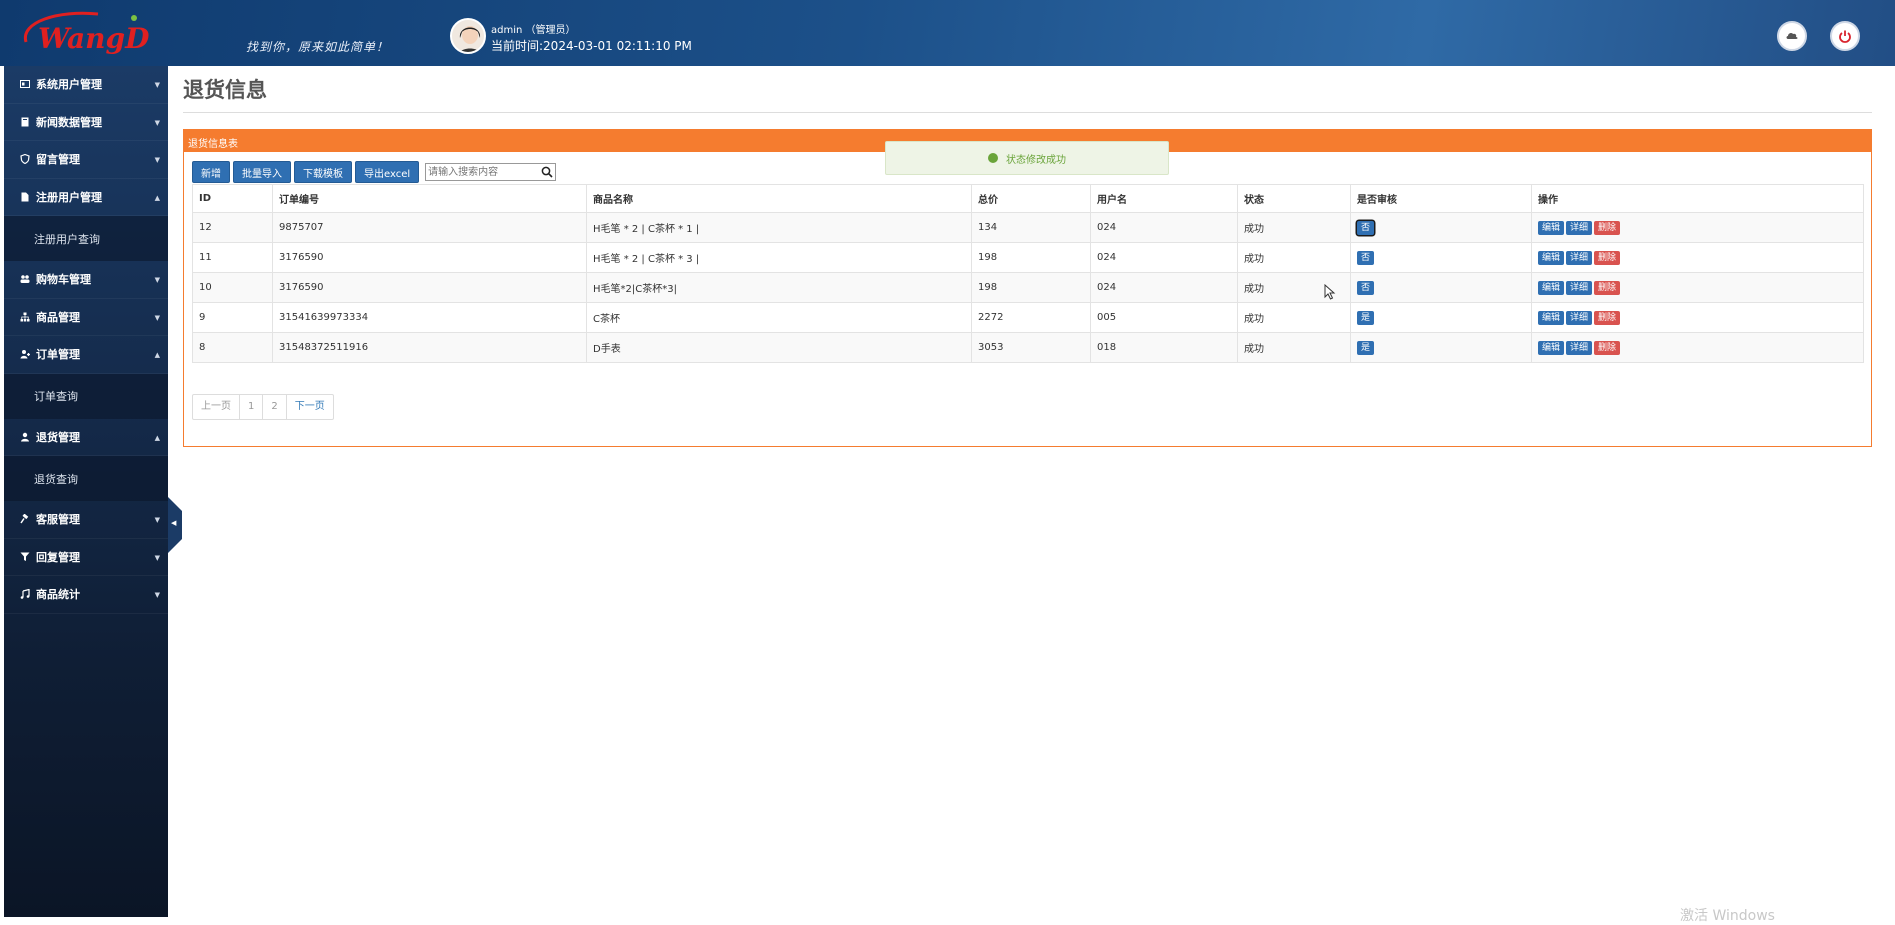 This screenshot has height=925, width=1895. I want to click on col-header-audit: 是否审核, so click(1441, 198).